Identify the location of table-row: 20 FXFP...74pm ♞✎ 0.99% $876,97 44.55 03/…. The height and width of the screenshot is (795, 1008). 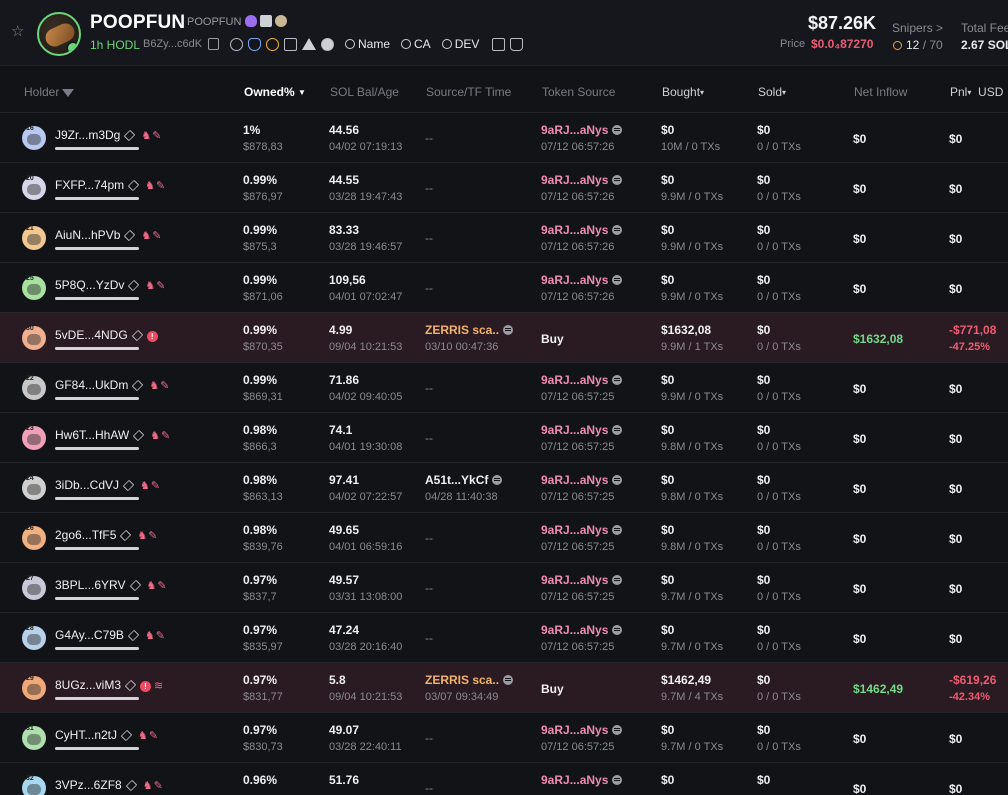
(504, 188).